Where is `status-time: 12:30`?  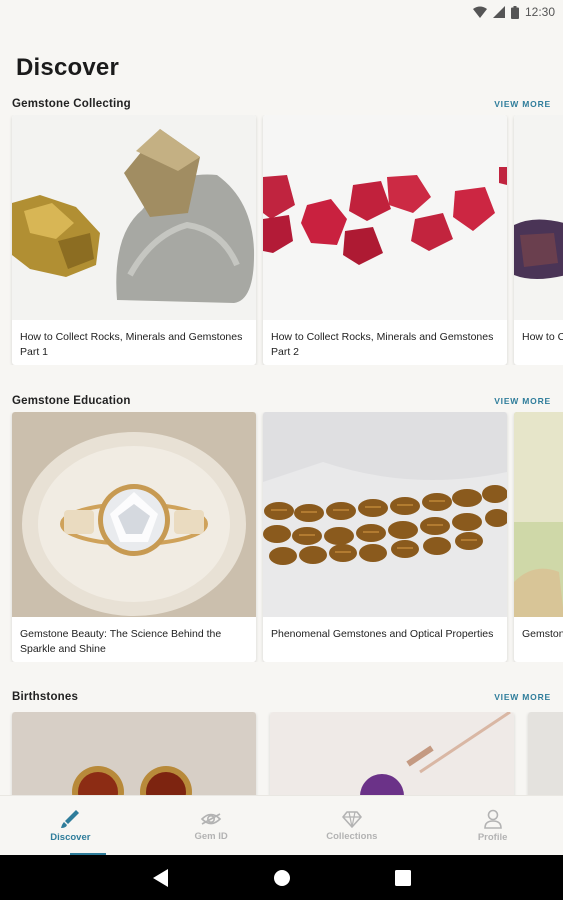
status-time: 12:30 is located at coordinates (539, 12).